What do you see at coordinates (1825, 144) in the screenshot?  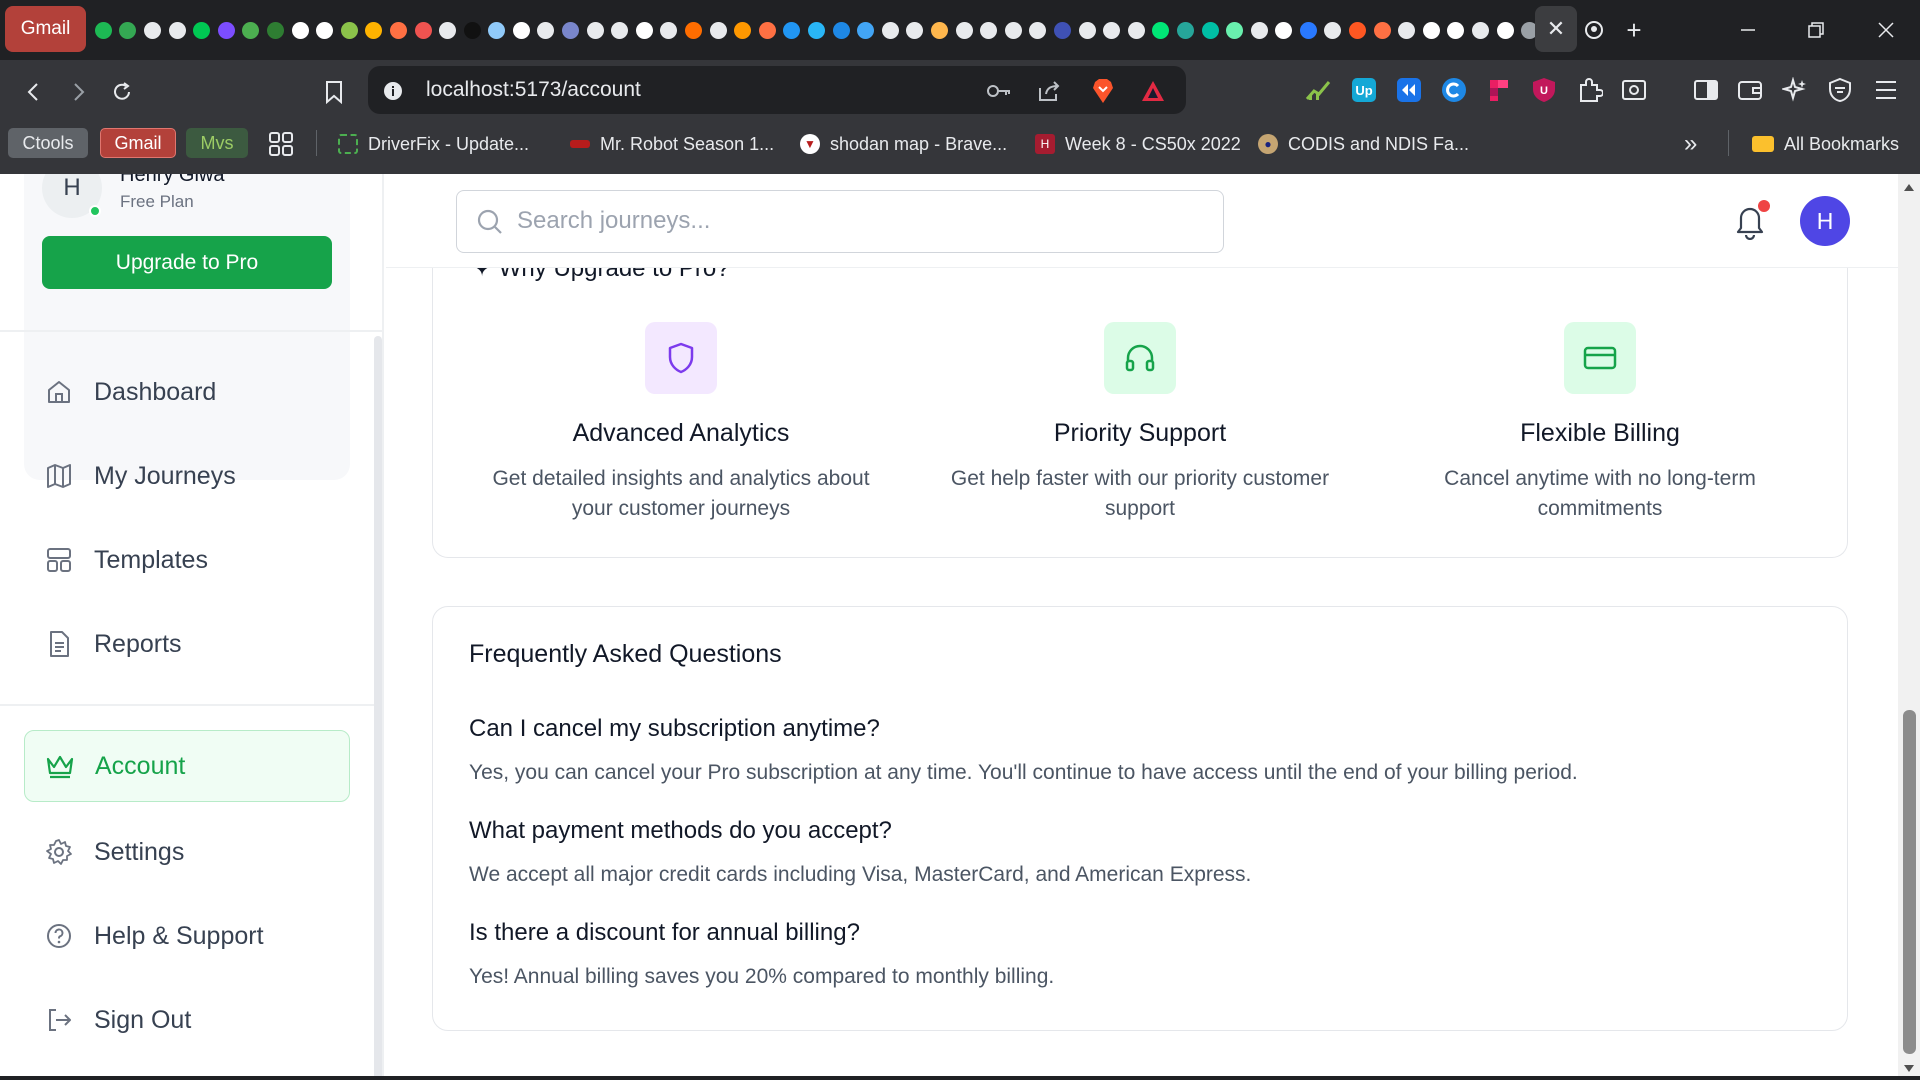 I see `all-bookmarks-folder: All Bookmarks` at bounding box center [1825, 144].